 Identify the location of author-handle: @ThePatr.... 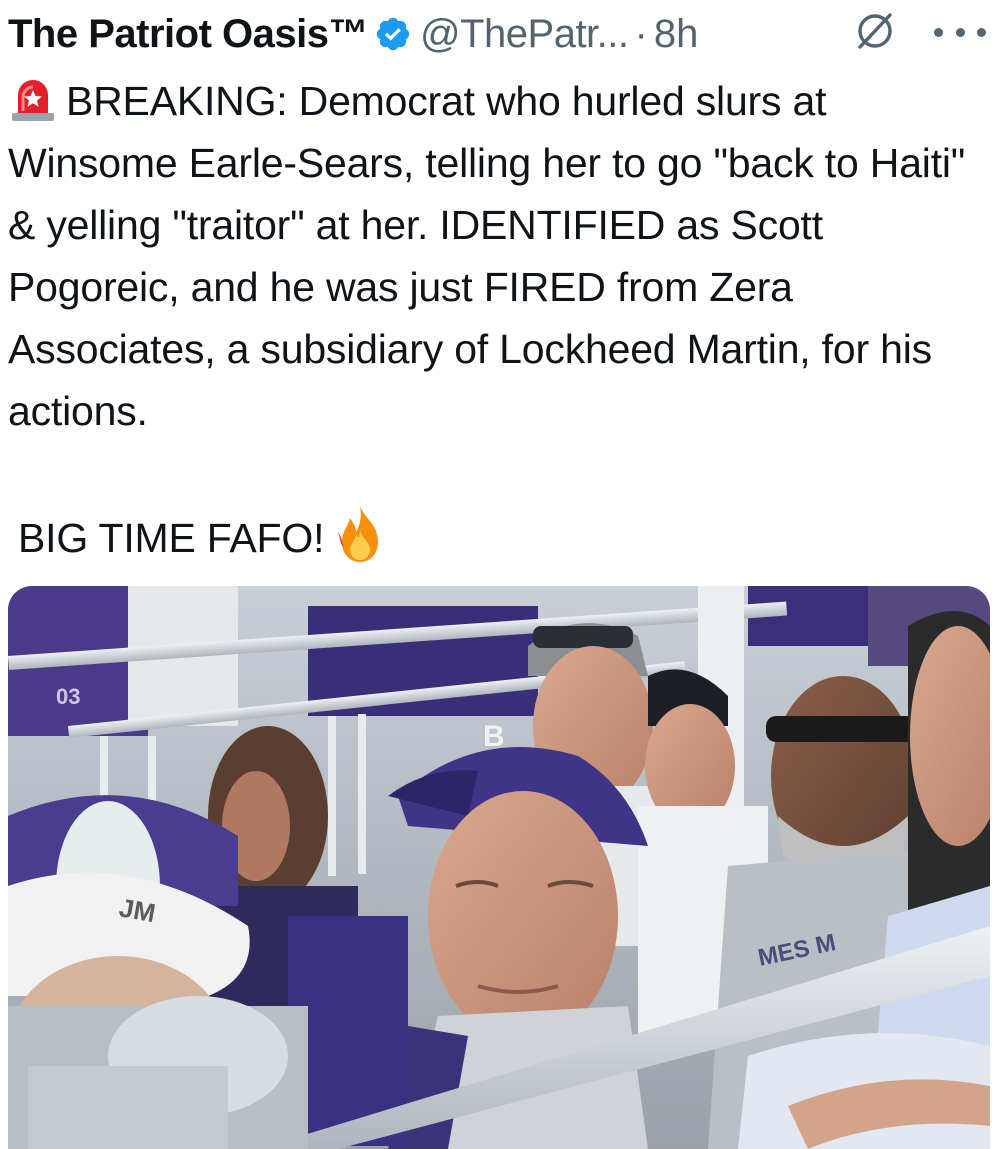
(524, 34).